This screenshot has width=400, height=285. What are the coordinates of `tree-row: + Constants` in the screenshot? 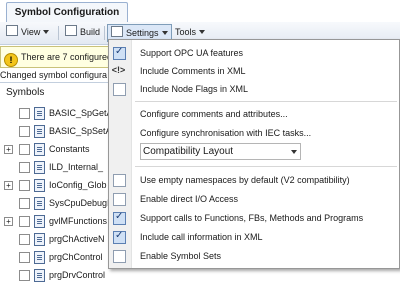 It's located at (55, 150).